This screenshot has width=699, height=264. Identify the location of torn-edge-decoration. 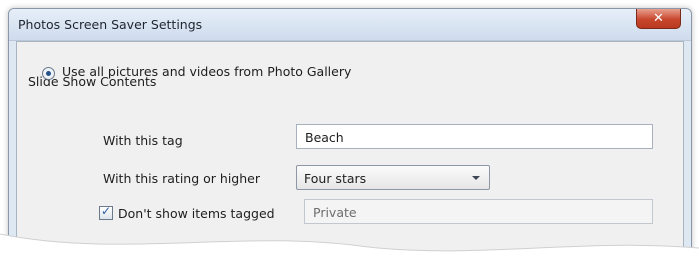
(349, 248).